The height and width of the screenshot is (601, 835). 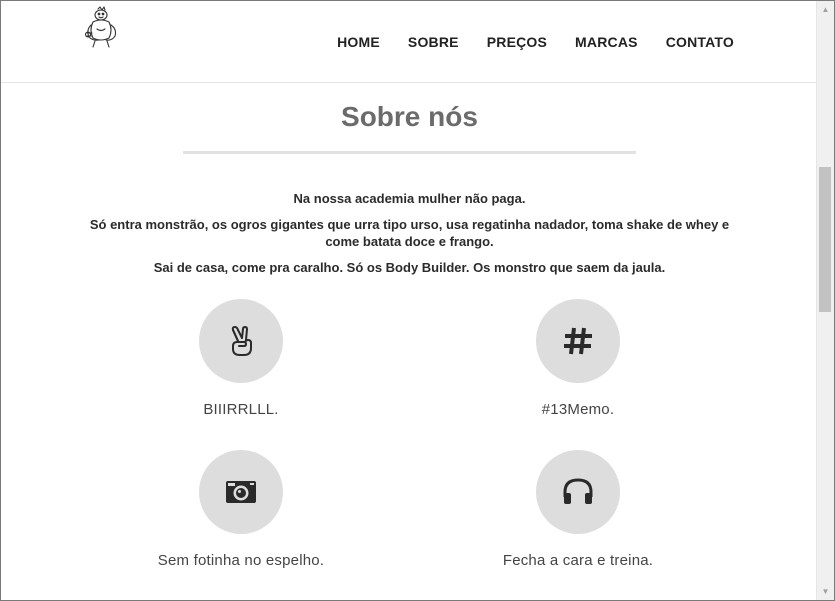 What do you see at coordinates (578, 409) in the screenshot?
I see `feature-label: #13Memo.` at bounding box center [578, 409].